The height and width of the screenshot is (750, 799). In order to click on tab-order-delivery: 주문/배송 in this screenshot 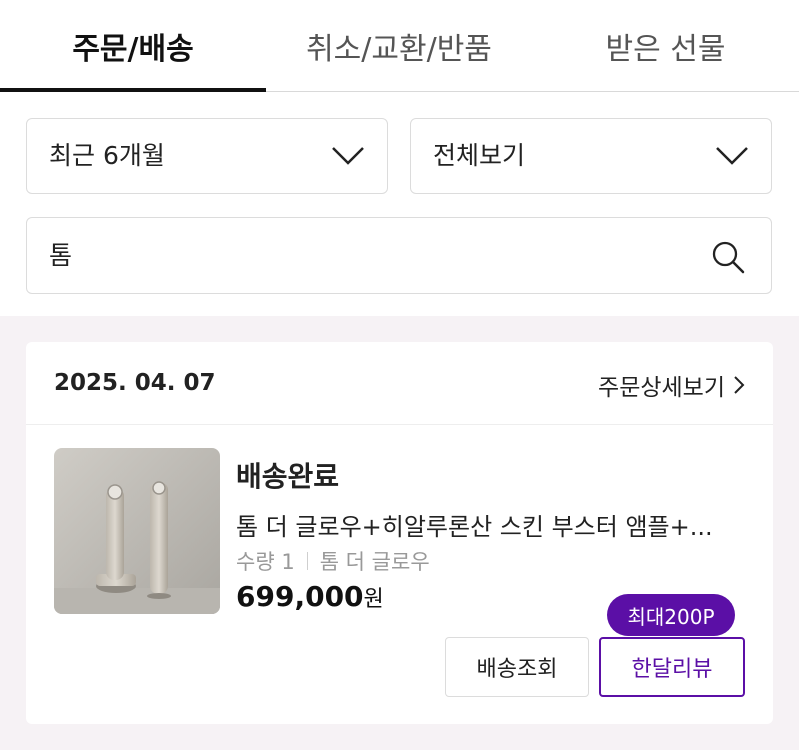, I will do `click(133, 45)`.